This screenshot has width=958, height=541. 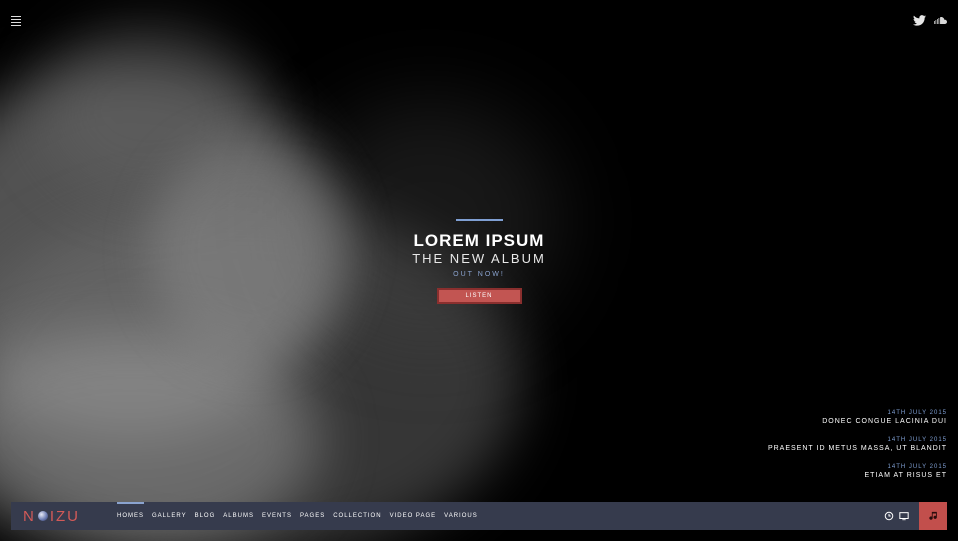 I want to click on event-item: 14TH JULY 2015 DONEC CONGUE LACINIA DUI, so click(x=857, y=417).